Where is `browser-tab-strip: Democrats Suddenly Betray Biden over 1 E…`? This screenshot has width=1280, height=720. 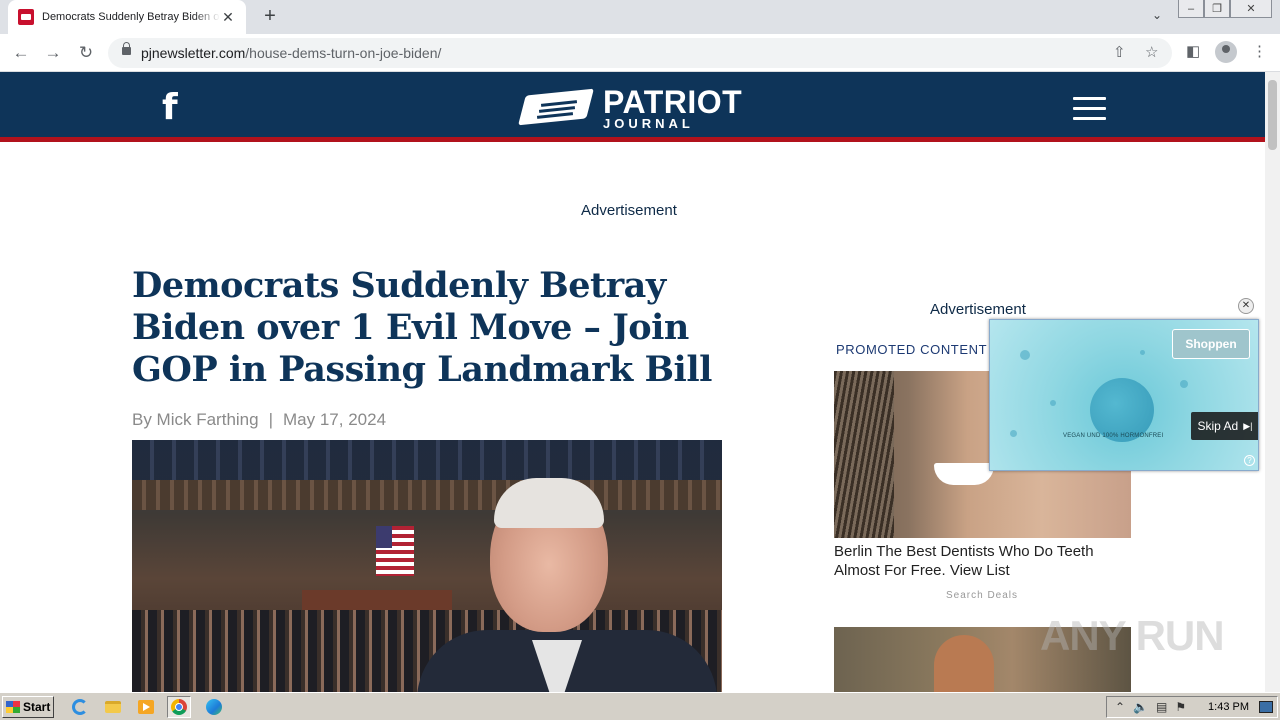 browser-tab-strip: Democrats Suddenly Betray Biden over 1 E… is located at coordinates (640, 17).